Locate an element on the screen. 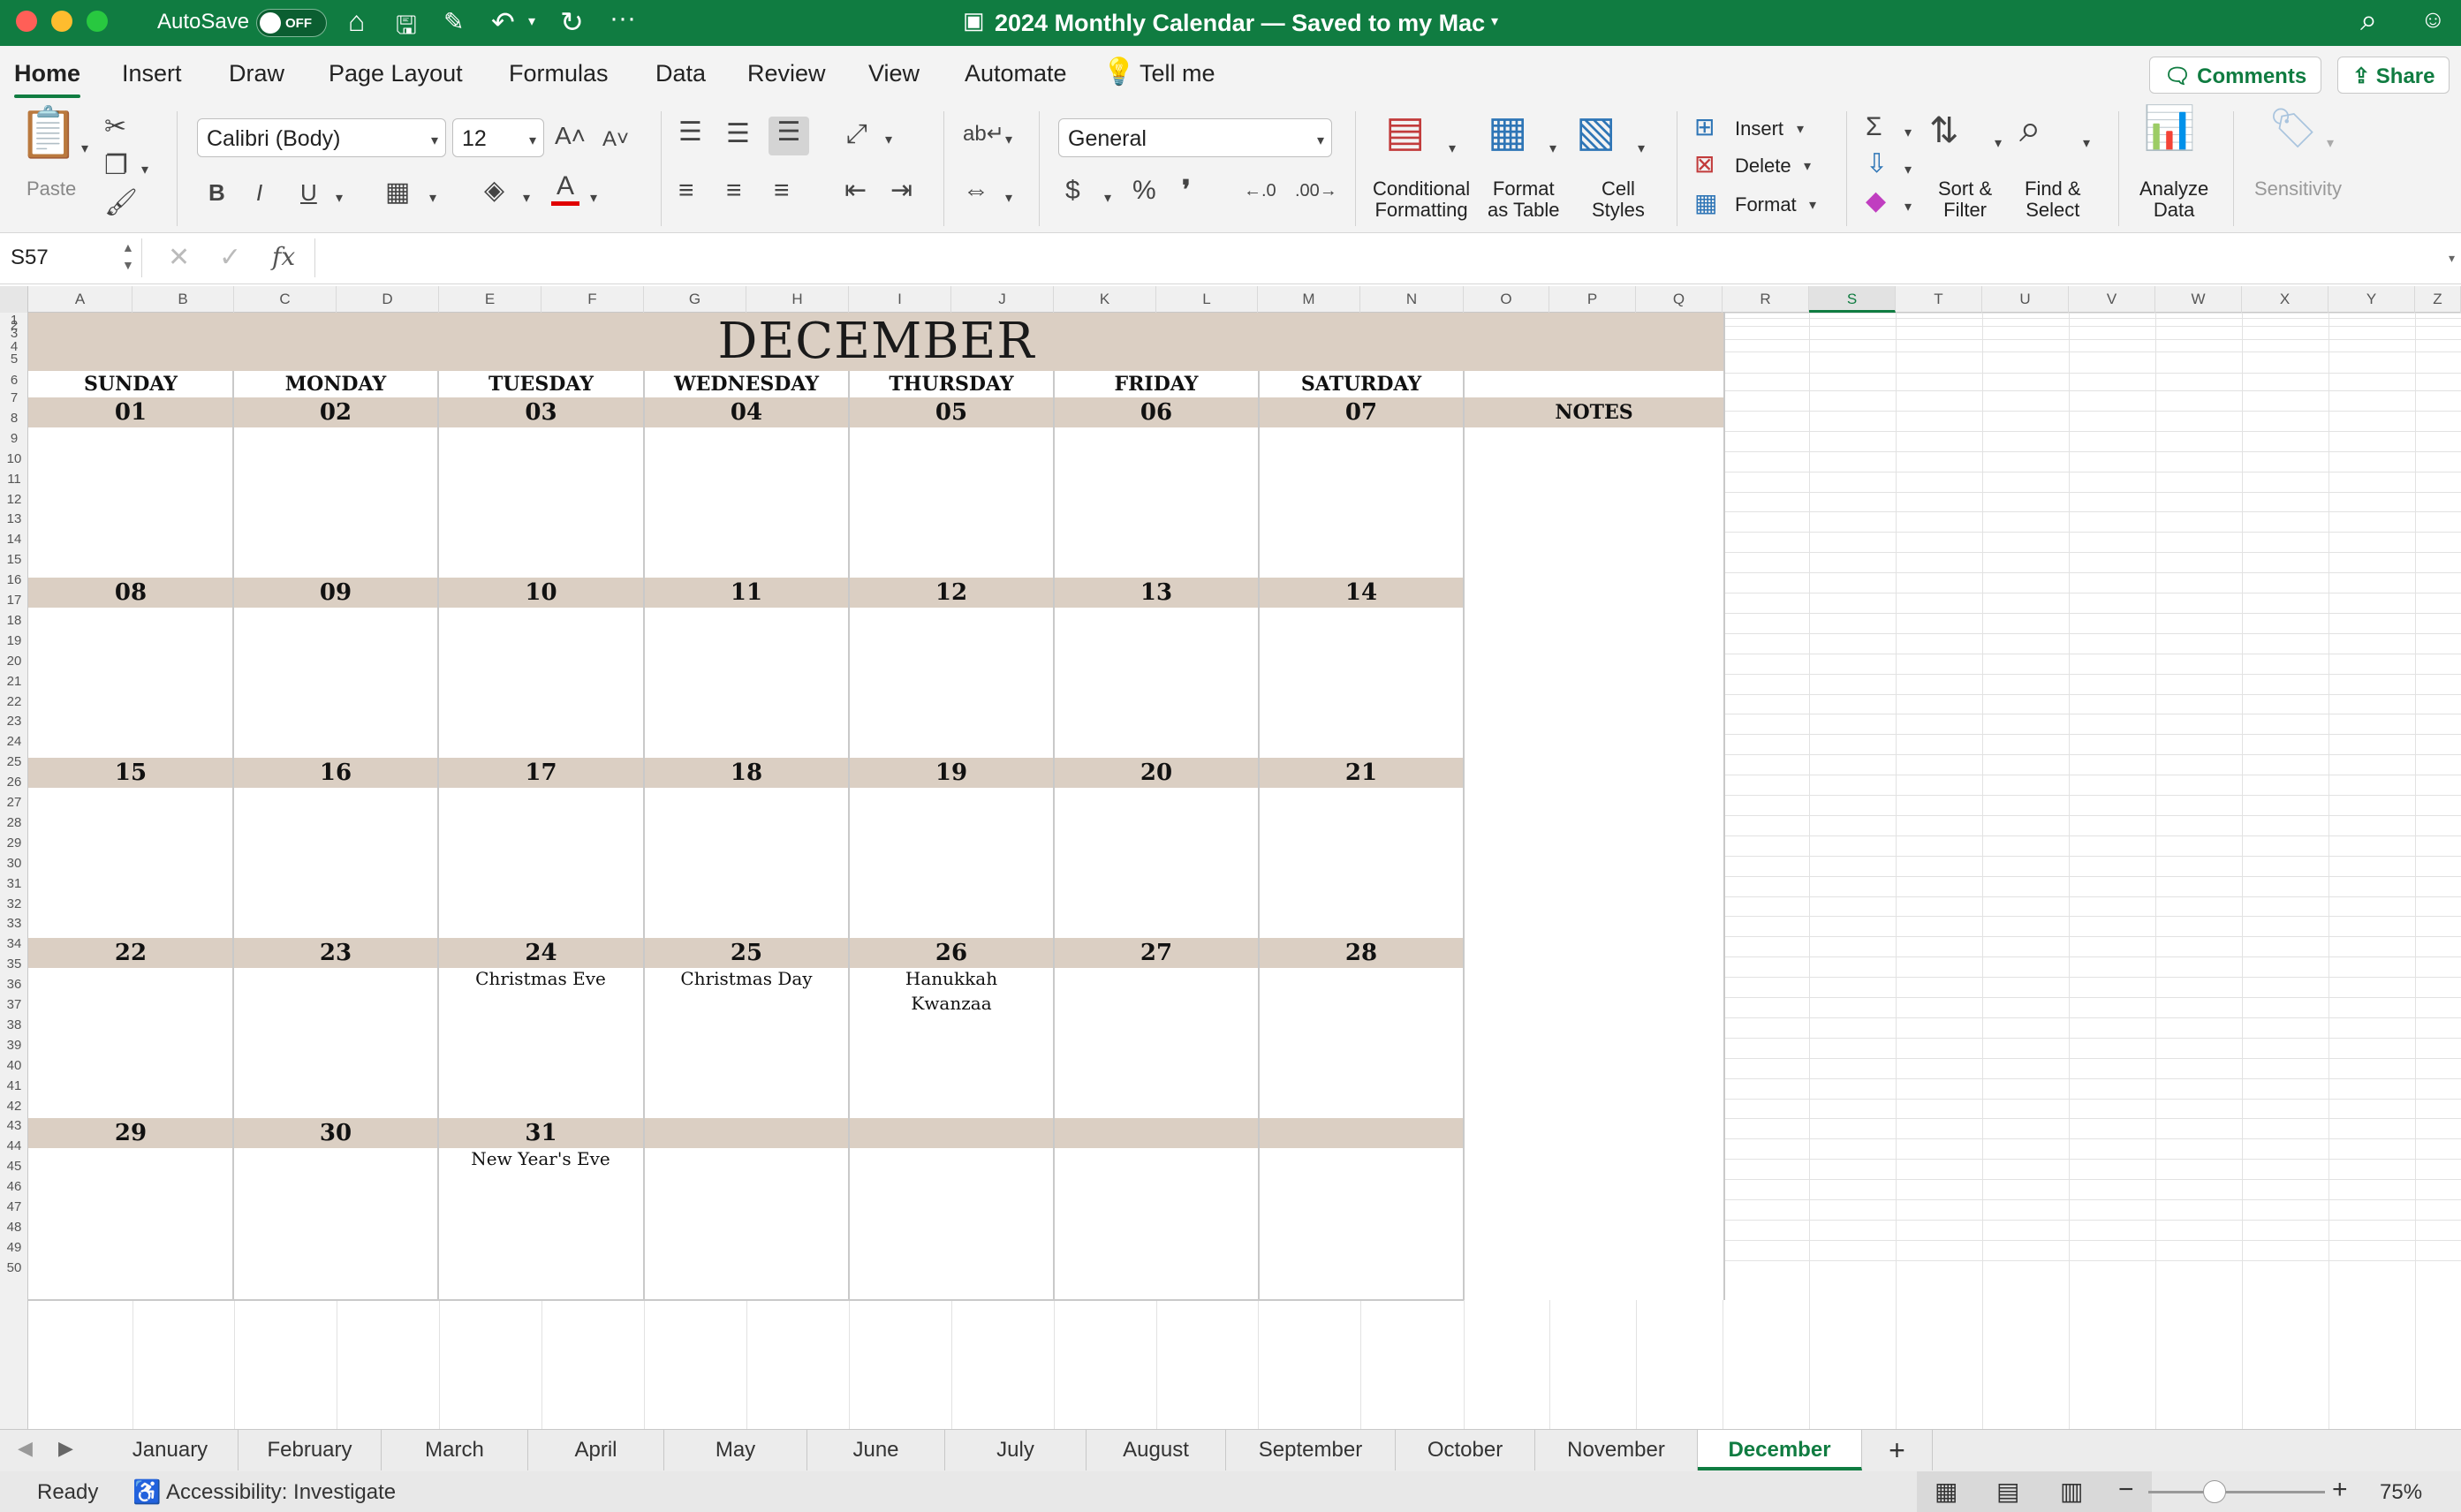  row-header-12: 12 is located at coordinates (14, 500).